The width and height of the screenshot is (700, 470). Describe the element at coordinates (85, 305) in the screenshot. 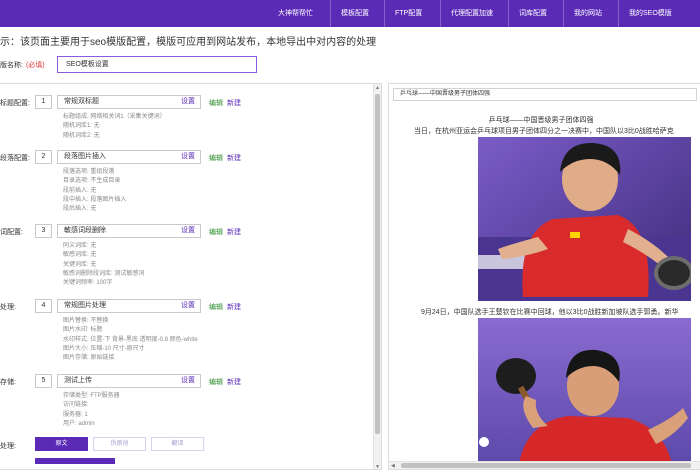

I see `image-config-name: 常规图片处理` at that location.